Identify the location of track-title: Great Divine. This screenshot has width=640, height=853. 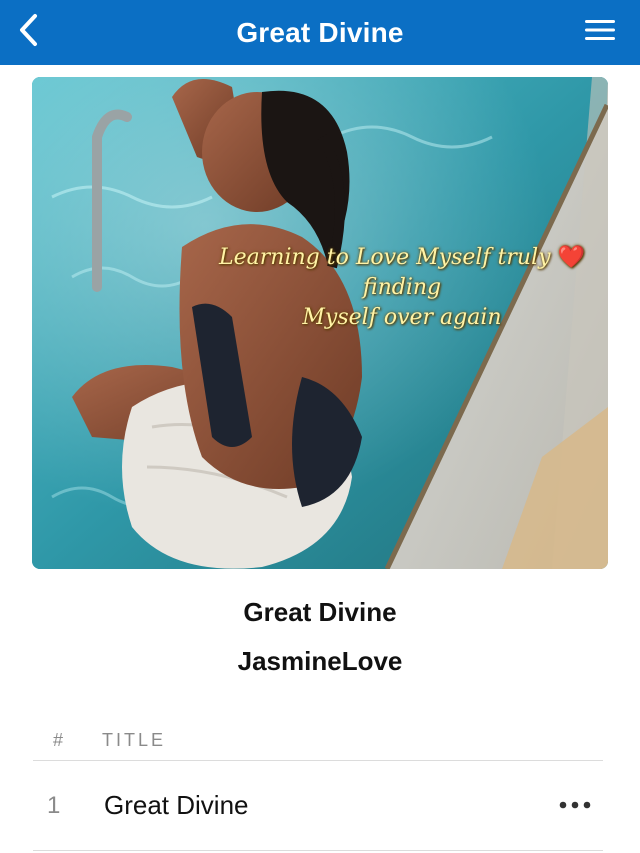
(176, 805).